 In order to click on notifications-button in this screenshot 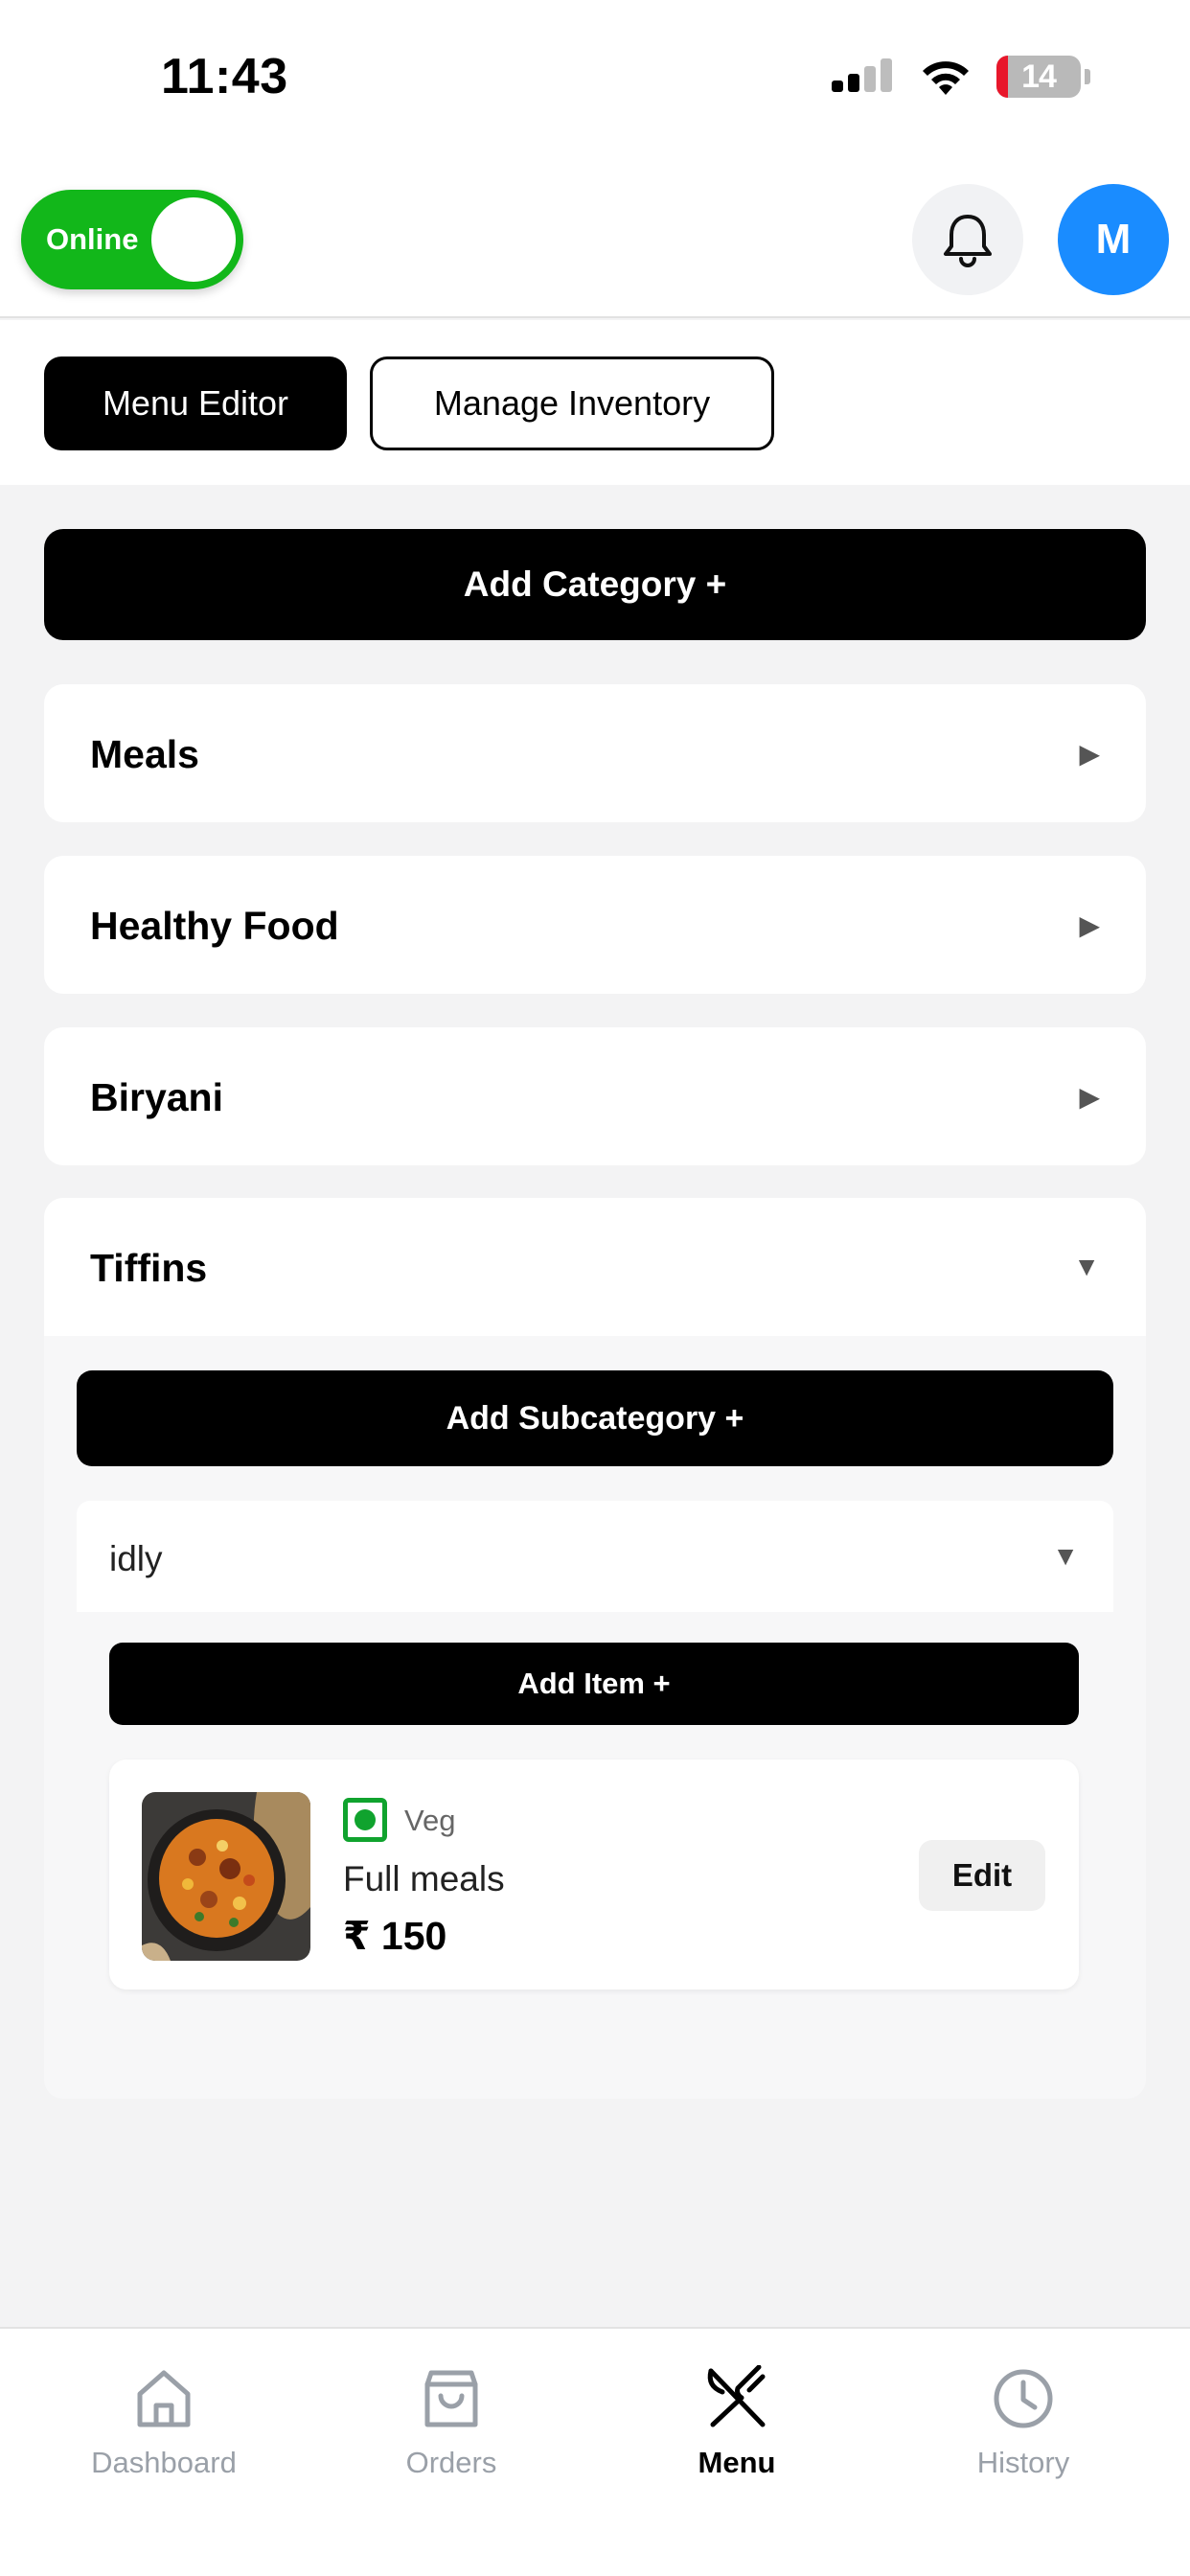, I will do `click(968, 239)`.